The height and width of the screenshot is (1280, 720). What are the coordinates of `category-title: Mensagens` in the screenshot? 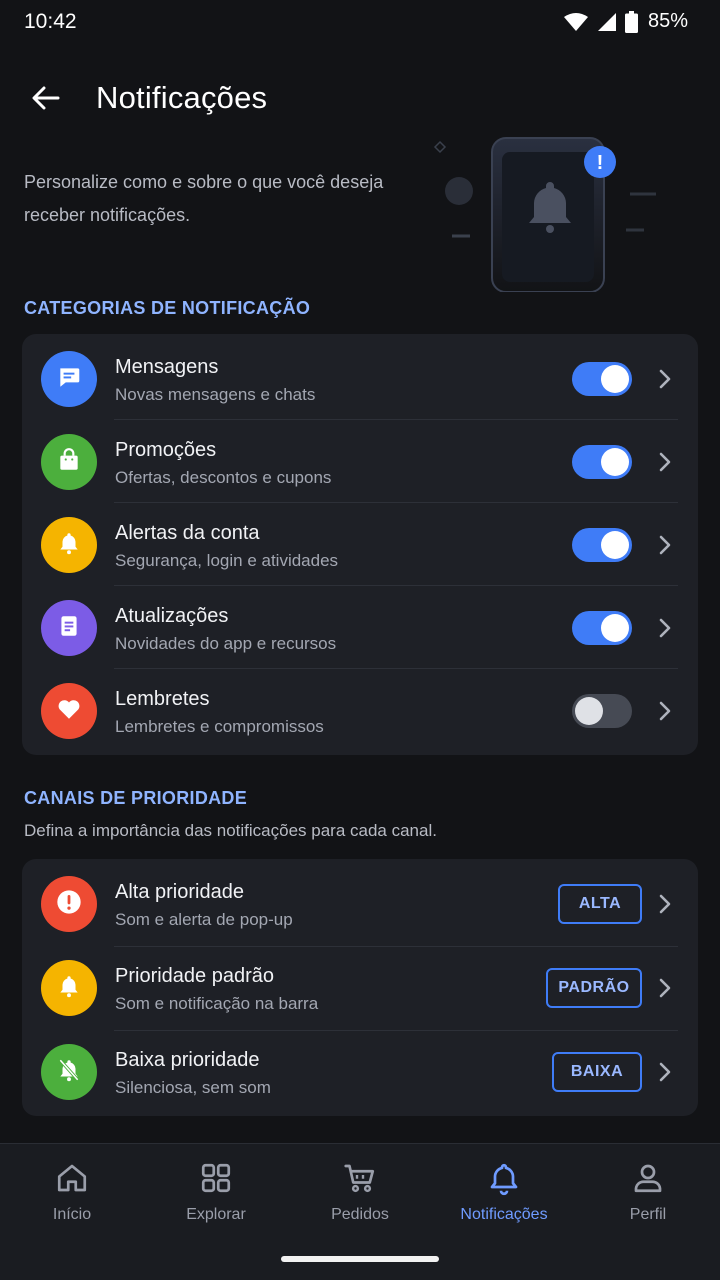 It's located at (167, 367).